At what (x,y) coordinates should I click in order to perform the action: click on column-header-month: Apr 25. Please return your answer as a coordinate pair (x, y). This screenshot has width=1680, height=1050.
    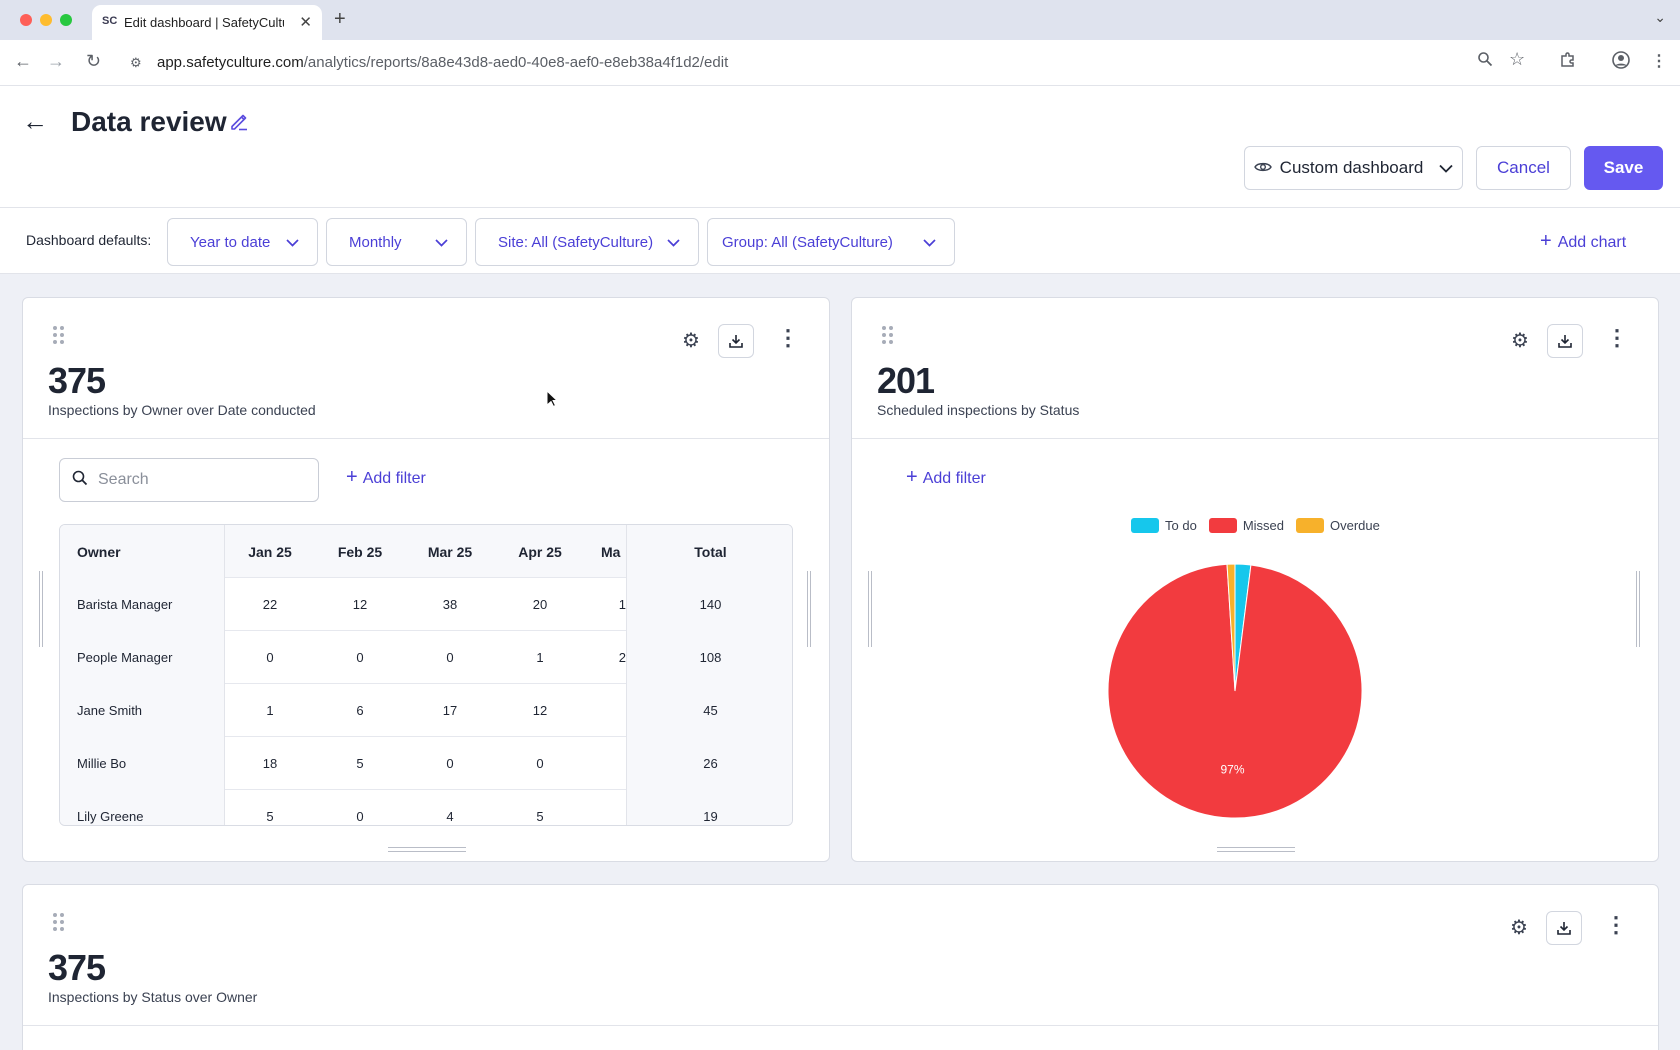
    Looking at the image, I should click on (540, 551).